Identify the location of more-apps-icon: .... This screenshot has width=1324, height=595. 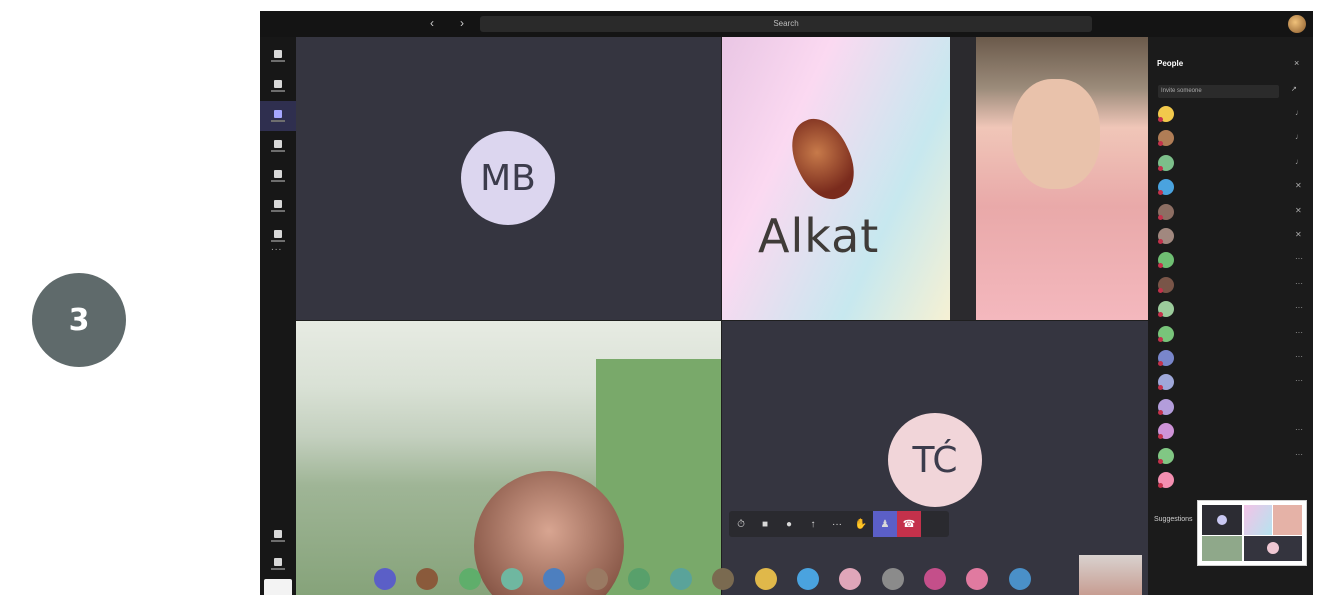
(276, 247).